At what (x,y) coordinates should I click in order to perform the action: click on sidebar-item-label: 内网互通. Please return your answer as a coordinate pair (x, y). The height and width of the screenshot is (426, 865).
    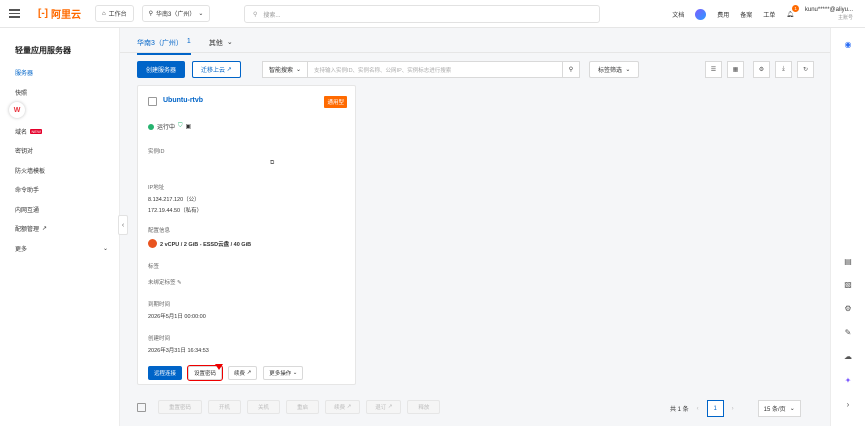
    Looking at the image, I should click on (27, 210).